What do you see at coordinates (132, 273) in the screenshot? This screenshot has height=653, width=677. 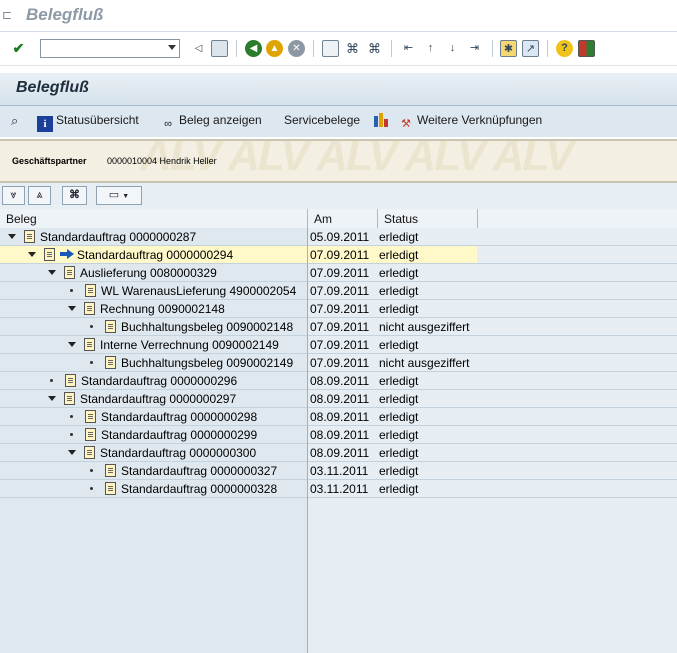 I see `tree-node: Auslieferung 0080000329` at bounding box center [132, 273].